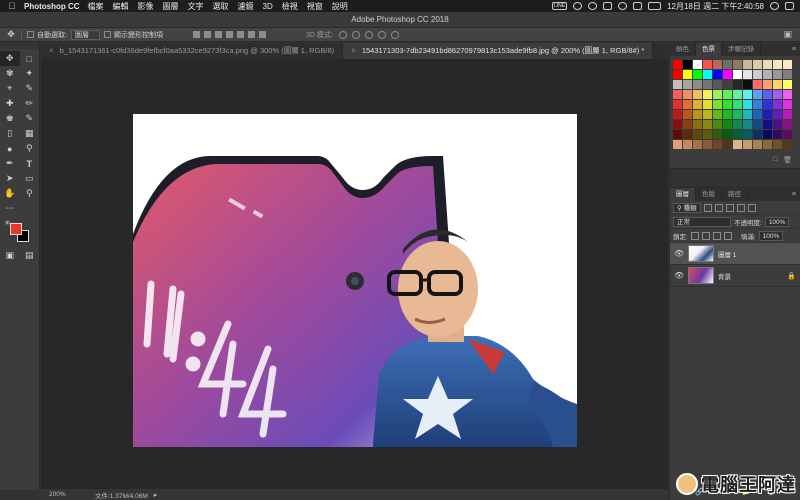 The width and height of the screenshot is (800, 500). Describe the element at coordinates (10, 193) in the screenshot. I see `hand-tool-icon: ✋` at that location.